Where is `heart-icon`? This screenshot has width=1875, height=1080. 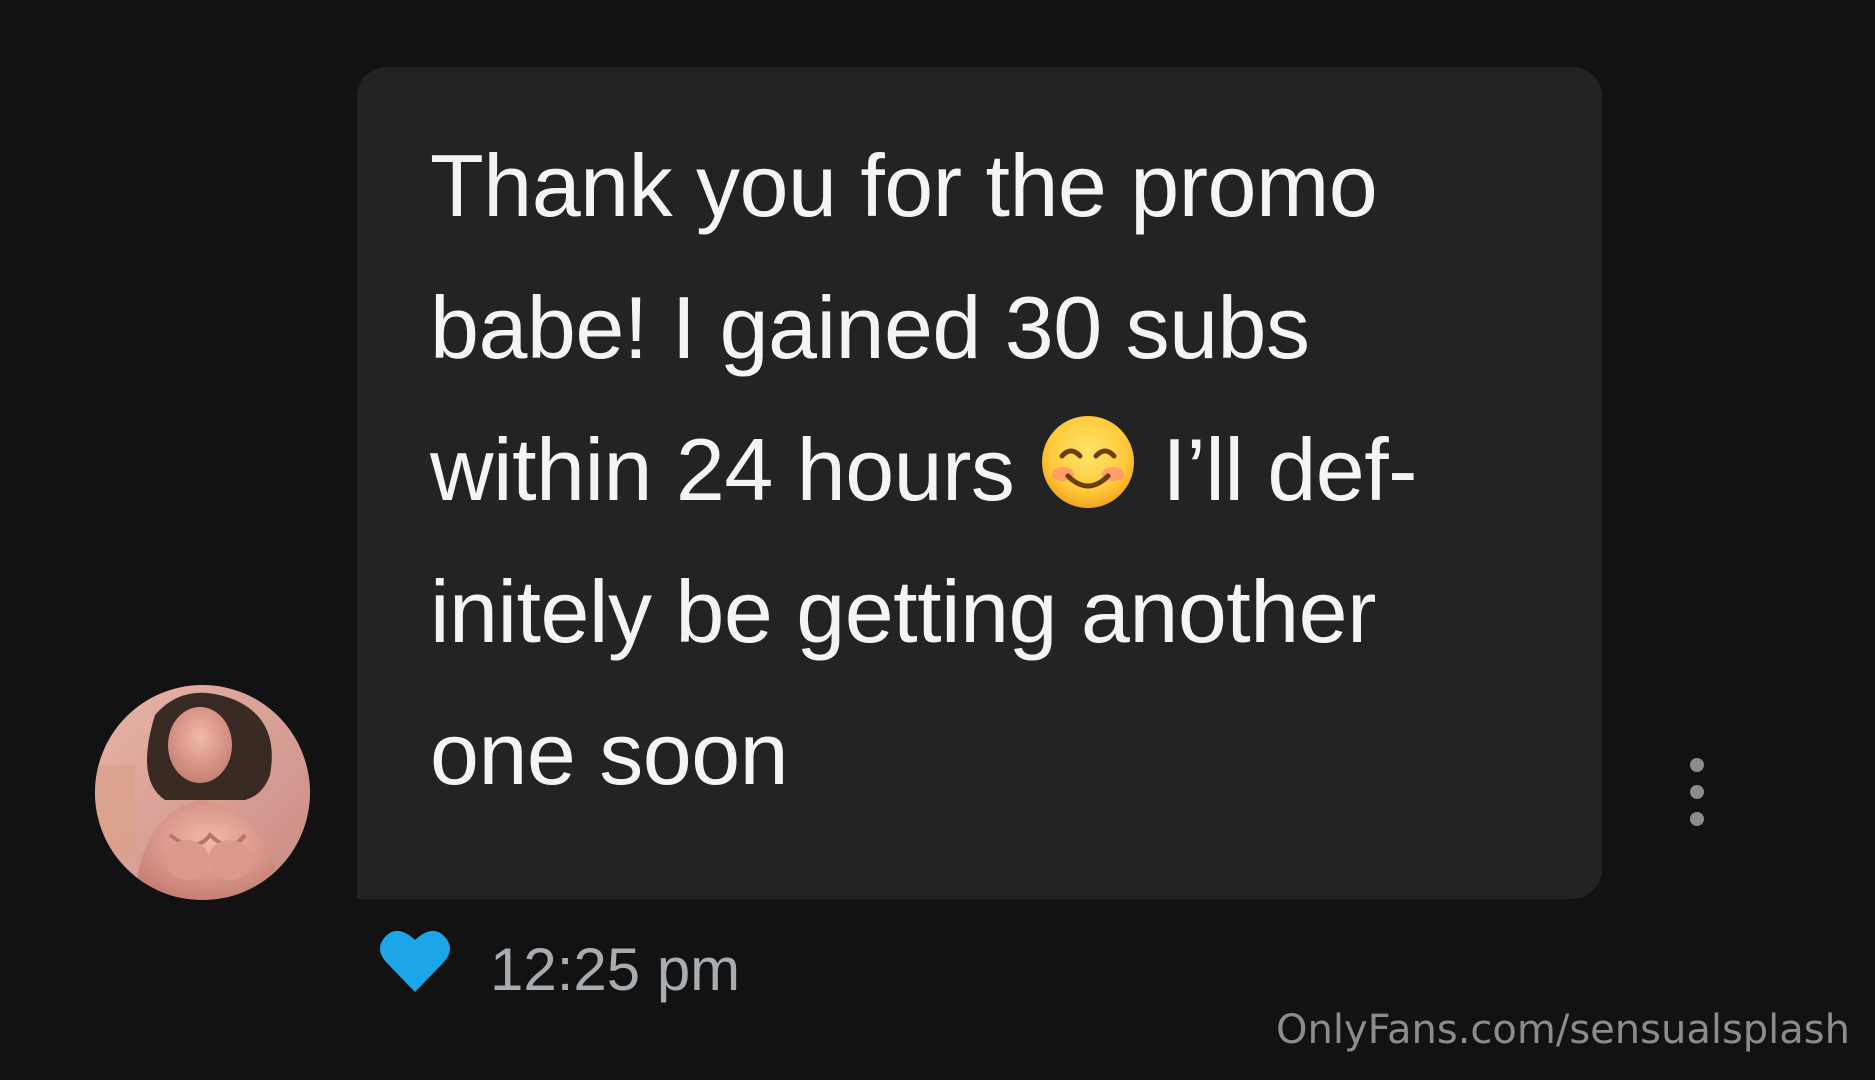 heart-icon is located at coordinates (415, 961).